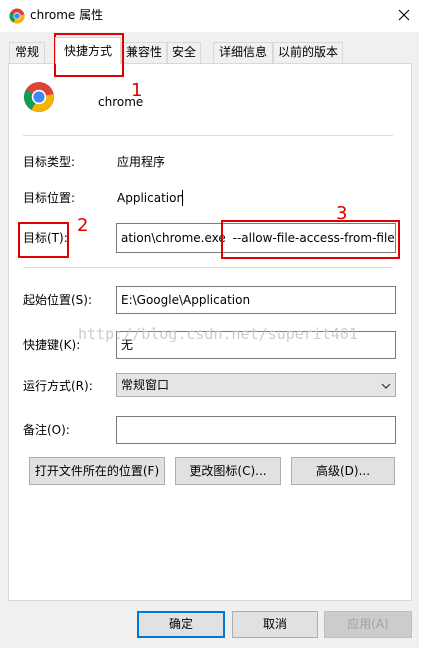 This screenshot has height=648, width=424. What do you see at coordinates (49, 198) in the screenshot?
I see `target-location-label: 目标位置:` at bounding box center [49, 198].